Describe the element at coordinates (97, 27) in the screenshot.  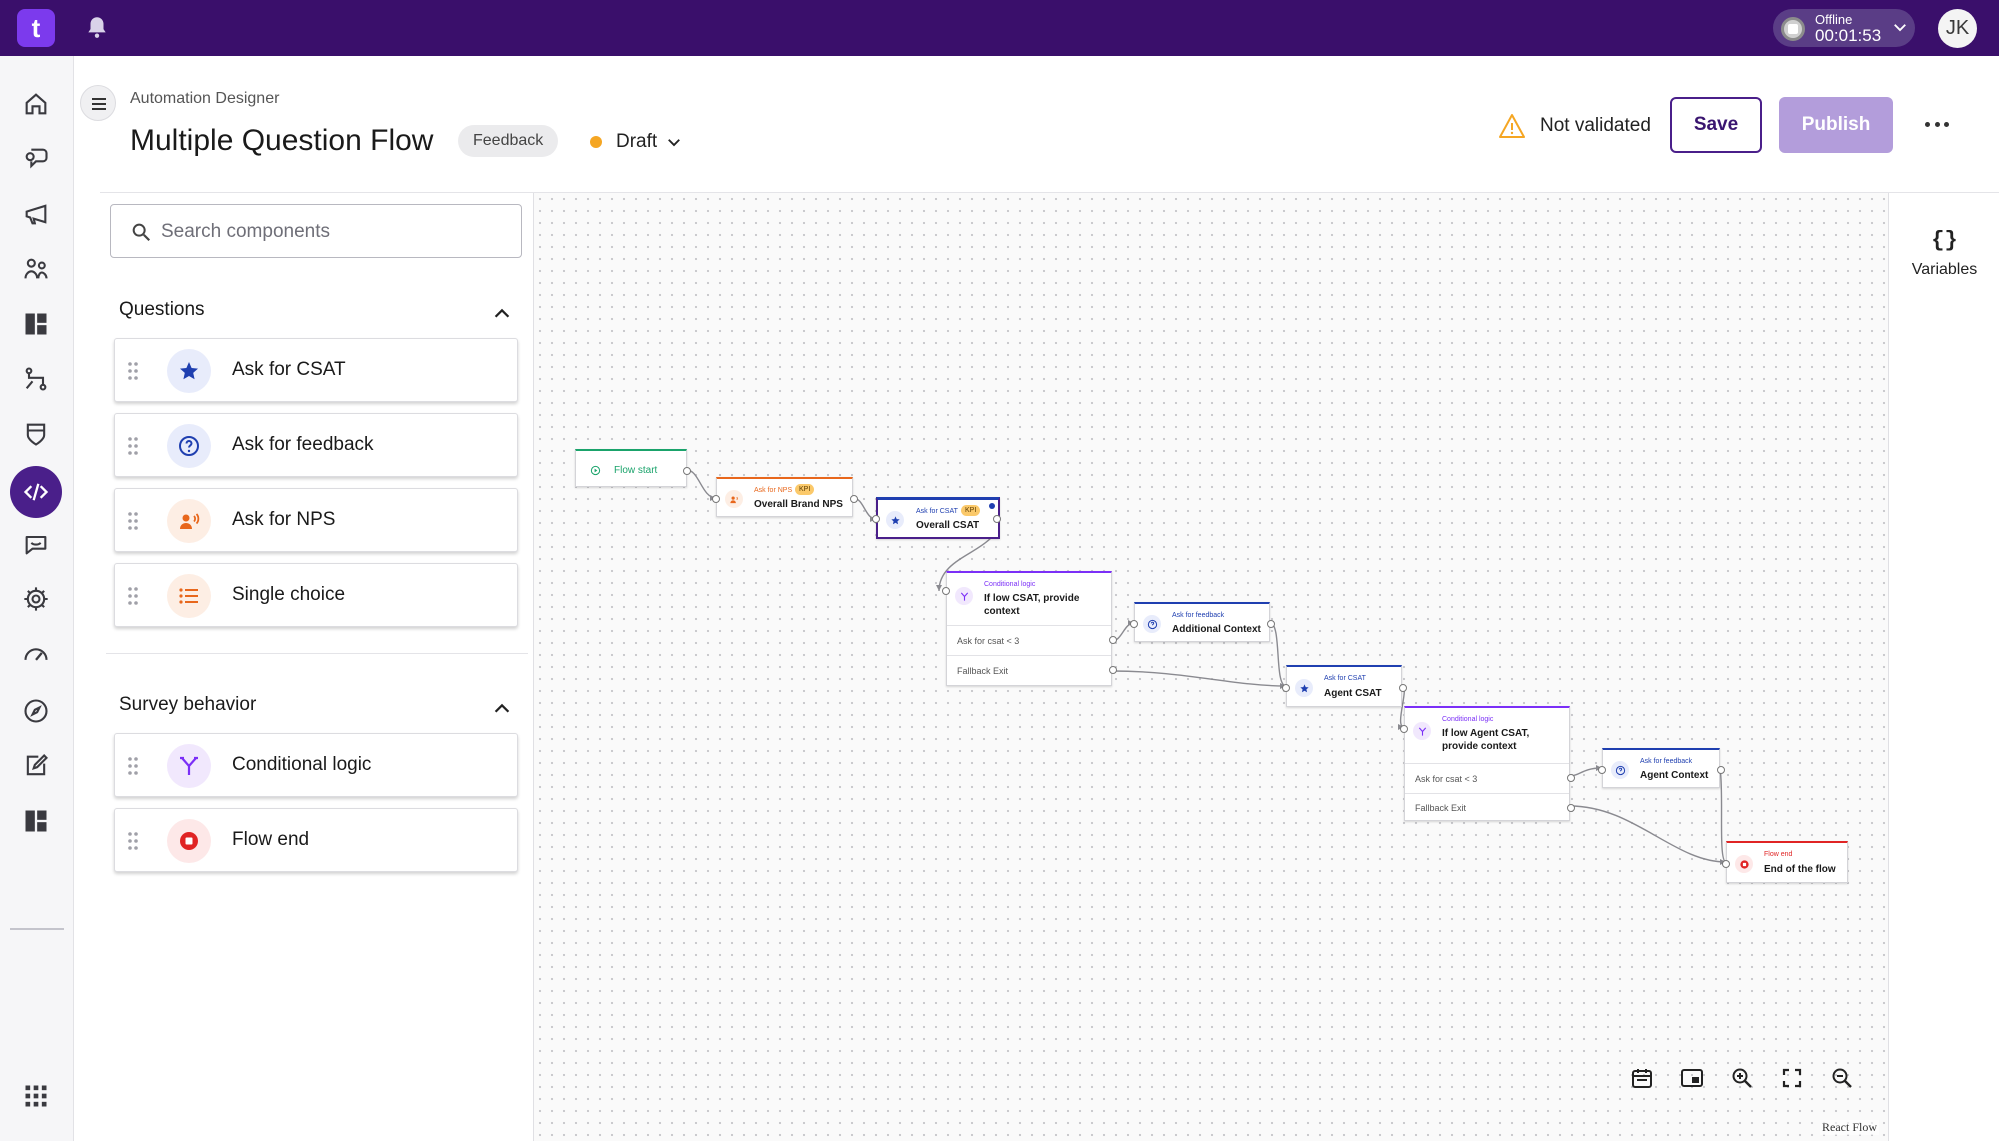
I see `notifications-bell-icon` at that location.